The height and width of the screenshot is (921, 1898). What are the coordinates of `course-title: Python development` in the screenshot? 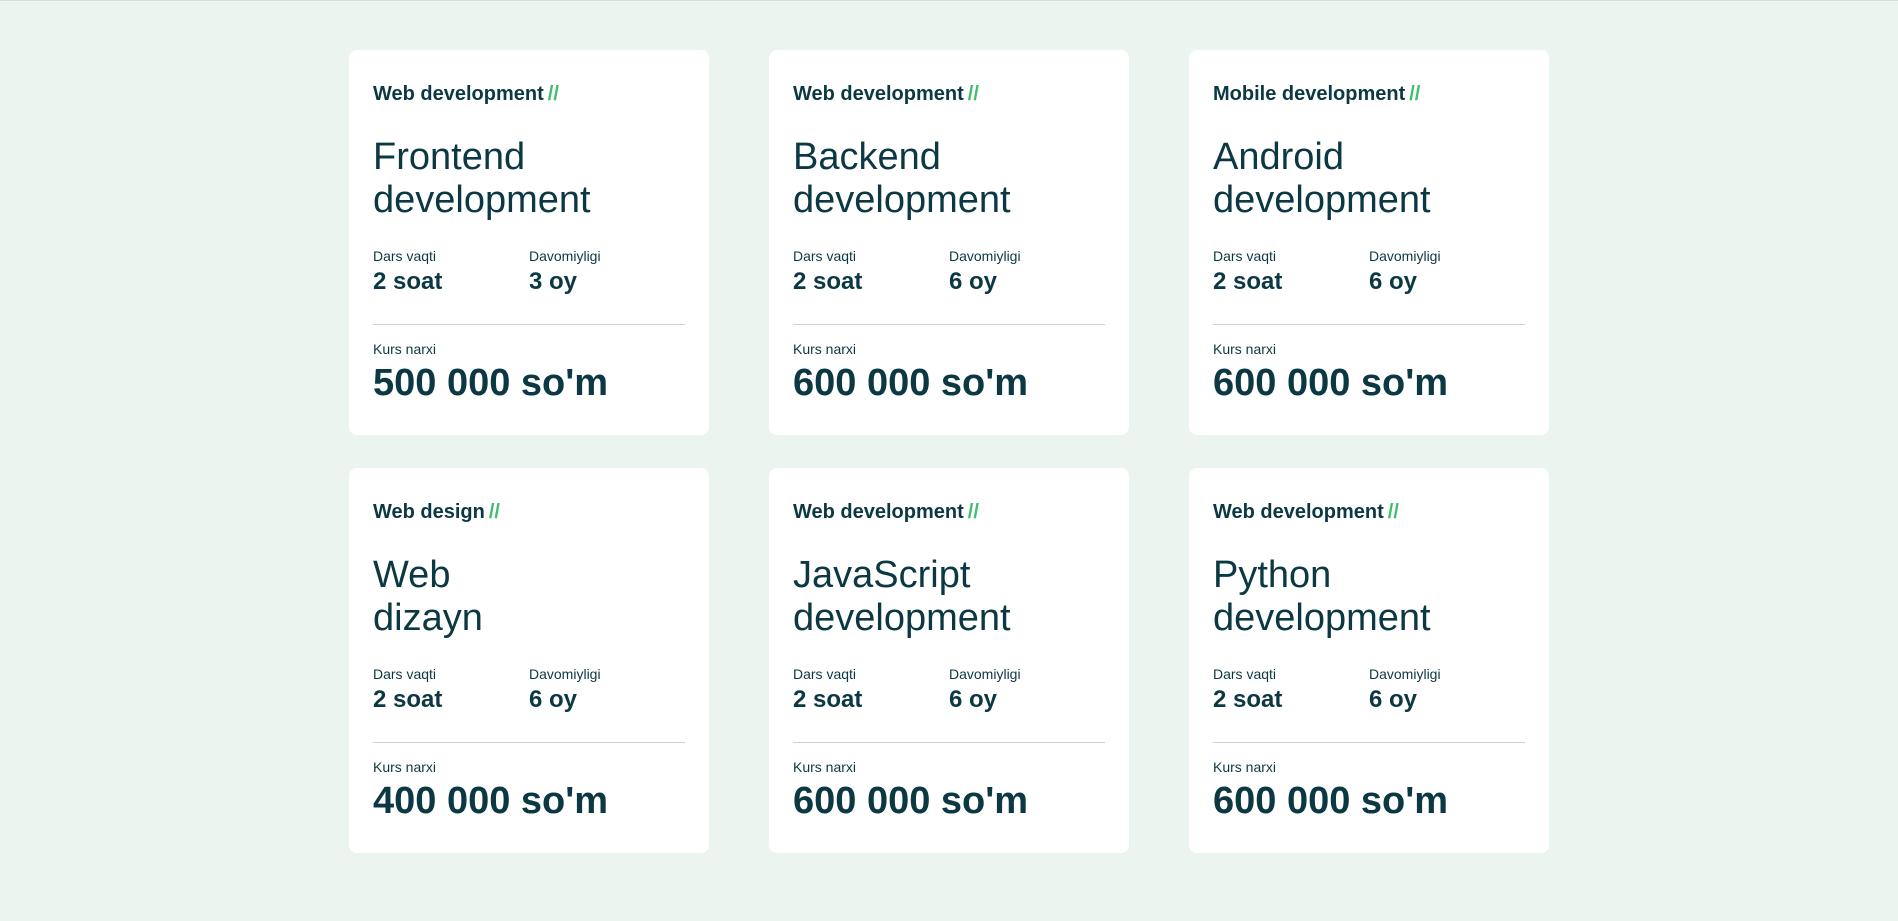 It's located at (1322, 596).